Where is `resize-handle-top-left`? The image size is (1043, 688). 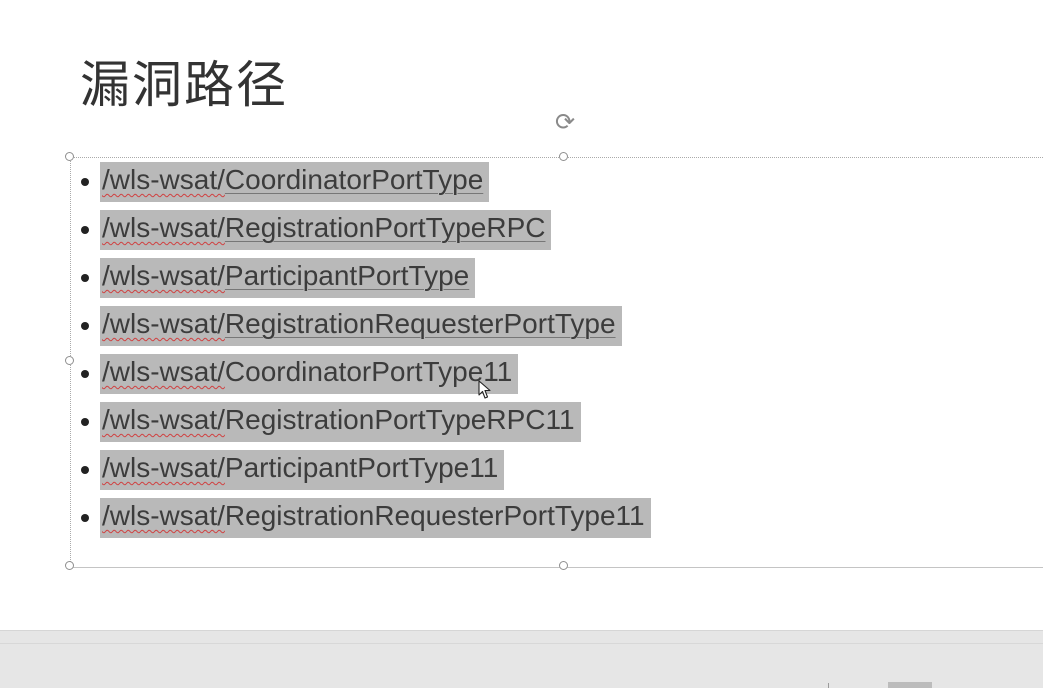 resize-handle-top-left is located at coordinates (69, 156).